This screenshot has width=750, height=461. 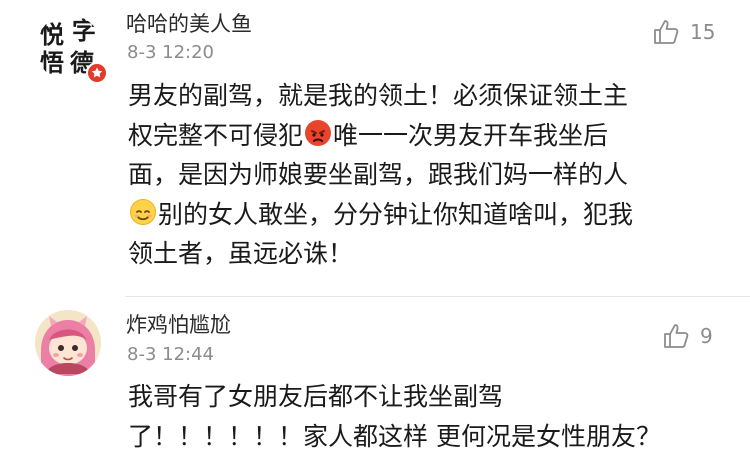 What do you see at coordinates (178, 324) in the screenshot?
I see `username: 炸鸡怕尴尬` at bounding box center [178, 324].